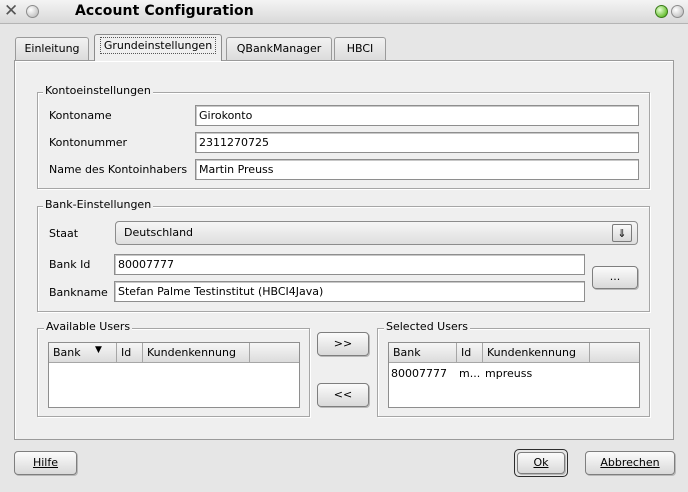 The height and width of the screenshot is (492, 688). I want to click on column-header-bank: Bank ▼, so click(83, 353).